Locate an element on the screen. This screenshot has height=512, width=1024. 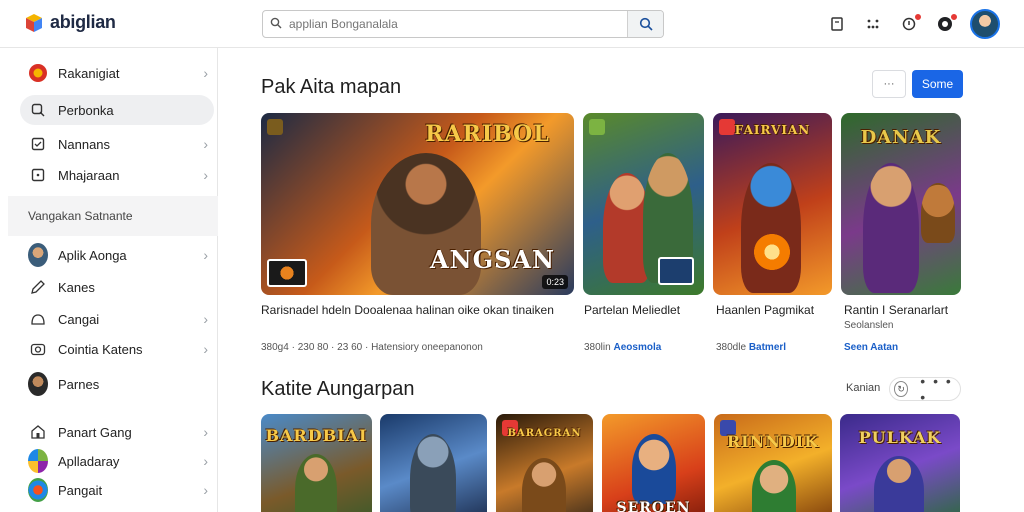
video-thumbnail: FAIRVIAN is located at coordinates (772, 204).